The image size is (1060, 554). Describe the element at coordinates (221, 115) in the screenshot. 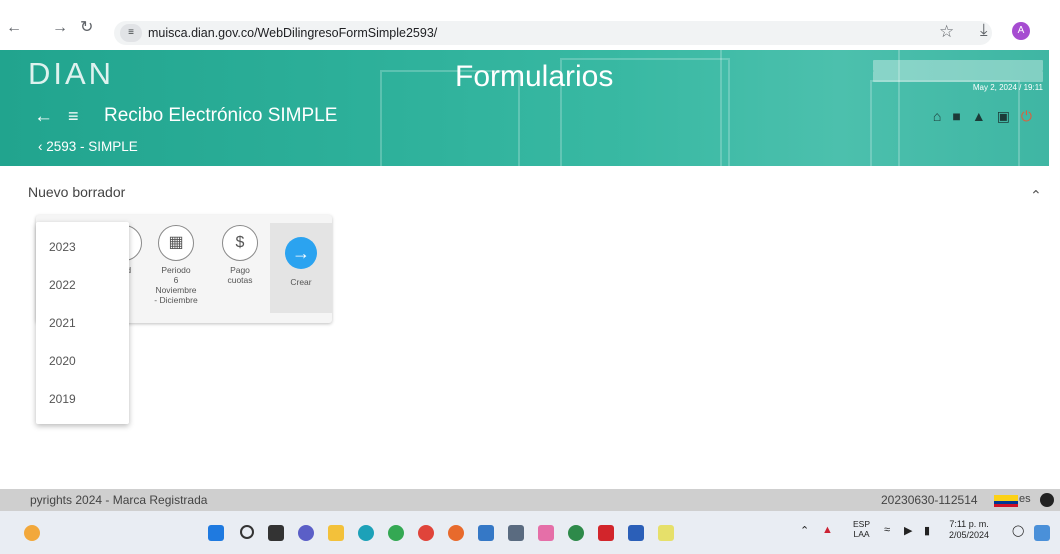

I see `form-title: Recibo Electrónico SIMPLE` at that location.